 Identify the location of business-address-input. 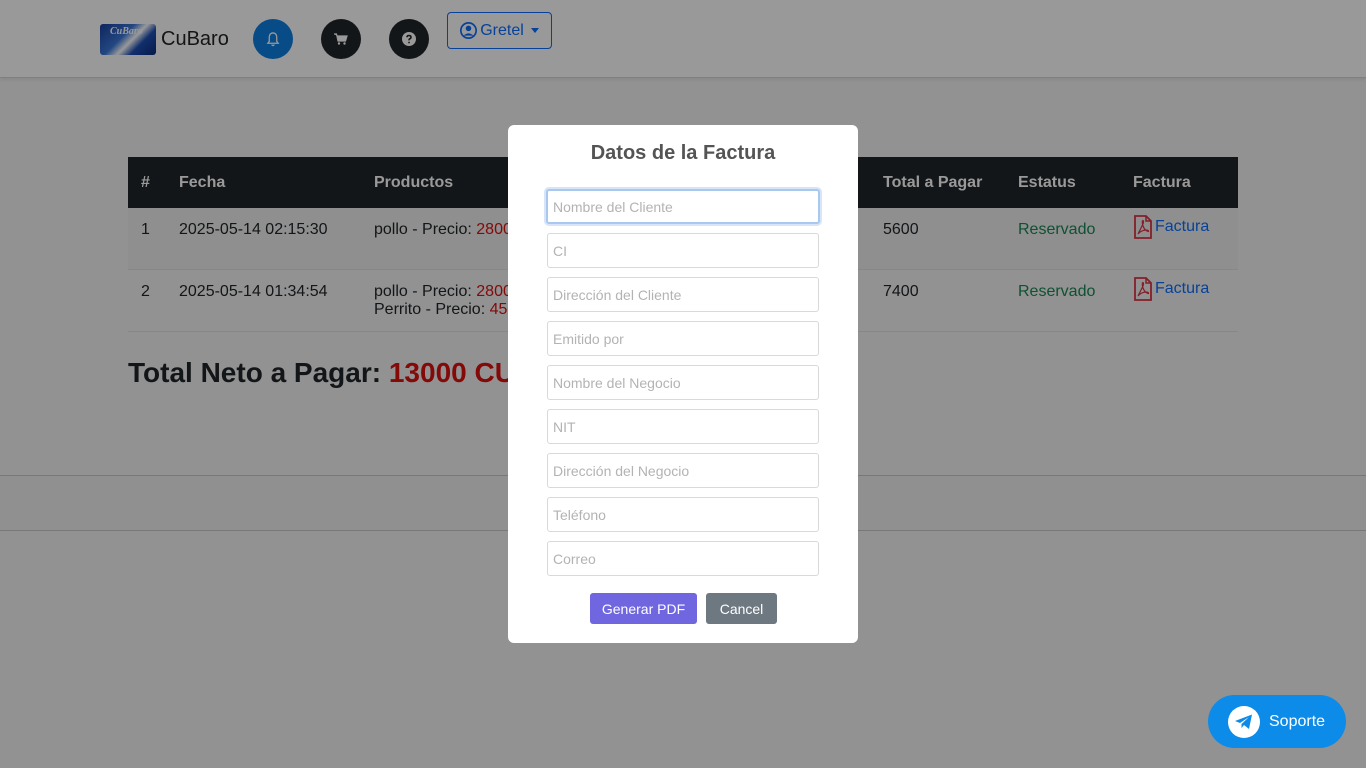
(683, 470).